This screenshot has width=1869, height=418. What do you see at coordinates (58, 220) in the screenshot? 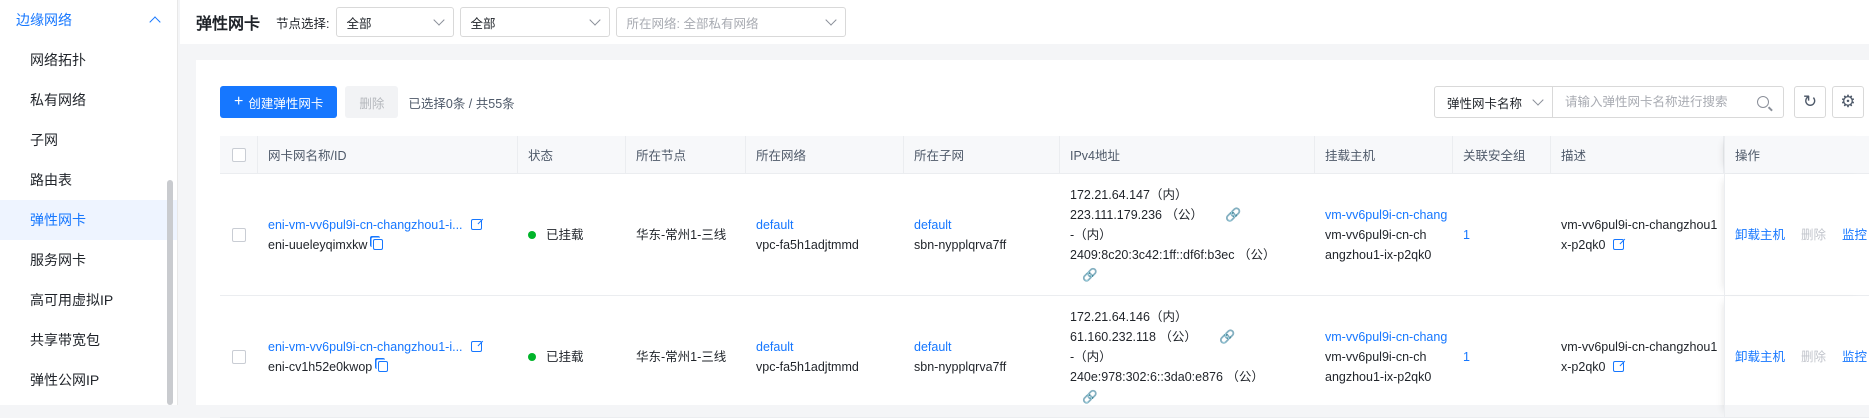
I see `sidebar-item-label: 弹性网卡` at bounding box center [58, 220].